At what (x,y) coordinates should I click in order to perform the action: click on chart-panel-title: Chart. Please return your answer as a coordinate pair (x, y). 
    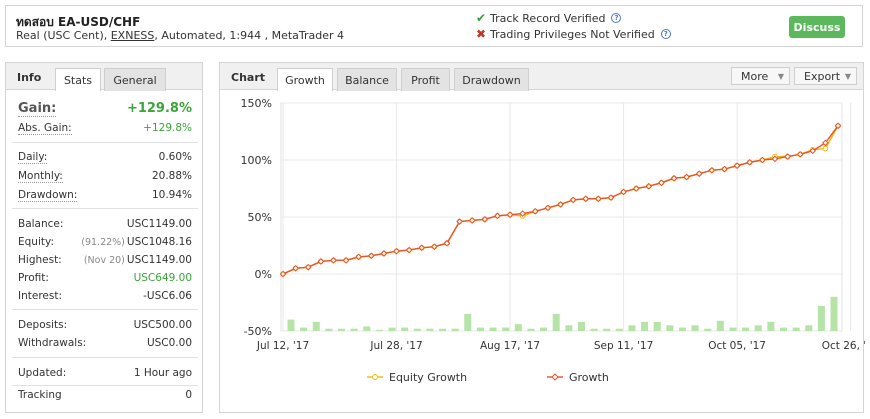
    Looking at the image, I should click on (248, 77).